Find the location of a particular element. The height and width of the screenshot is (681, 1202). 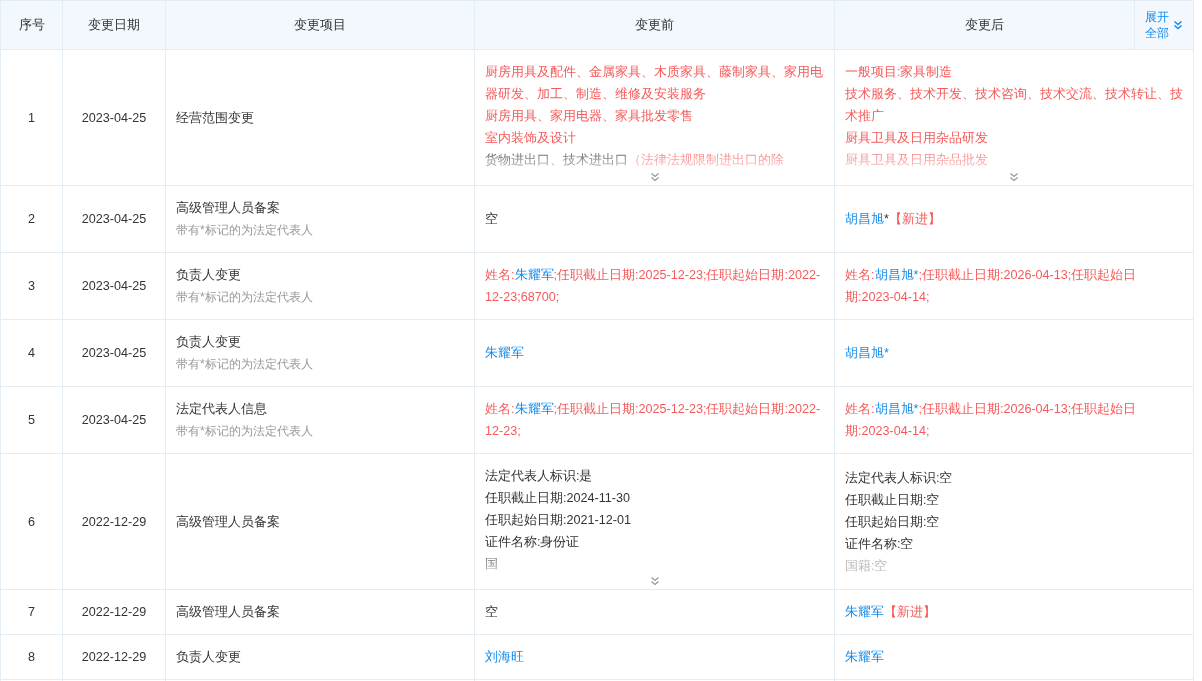

change-text: 任职截止日期:空 is located at coordinates (893, 500).